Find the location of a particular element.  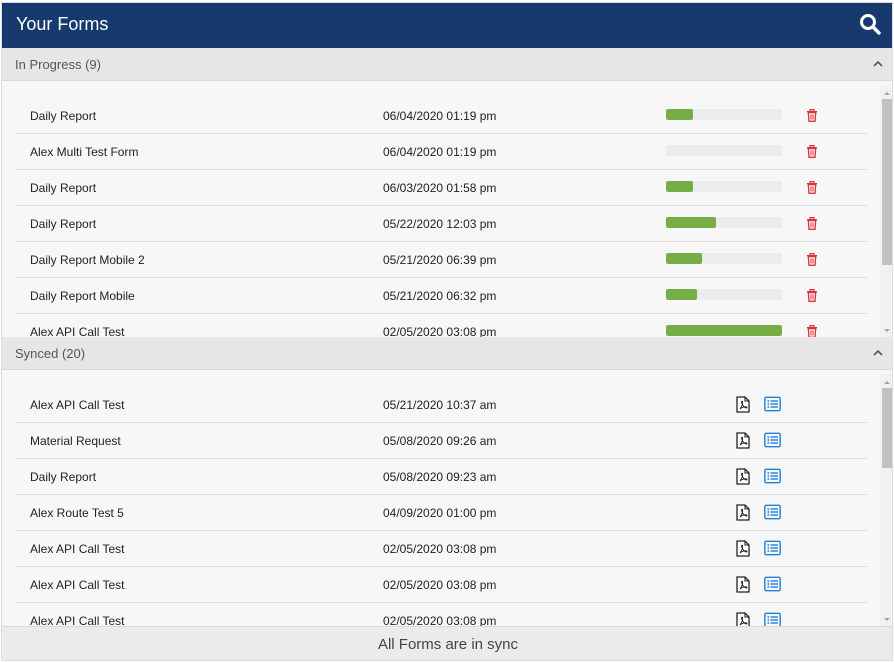

in-progress-form-row: Alex Multi Test Form 06/04/2020 01:19 pm is located at coordinates (441, 152).